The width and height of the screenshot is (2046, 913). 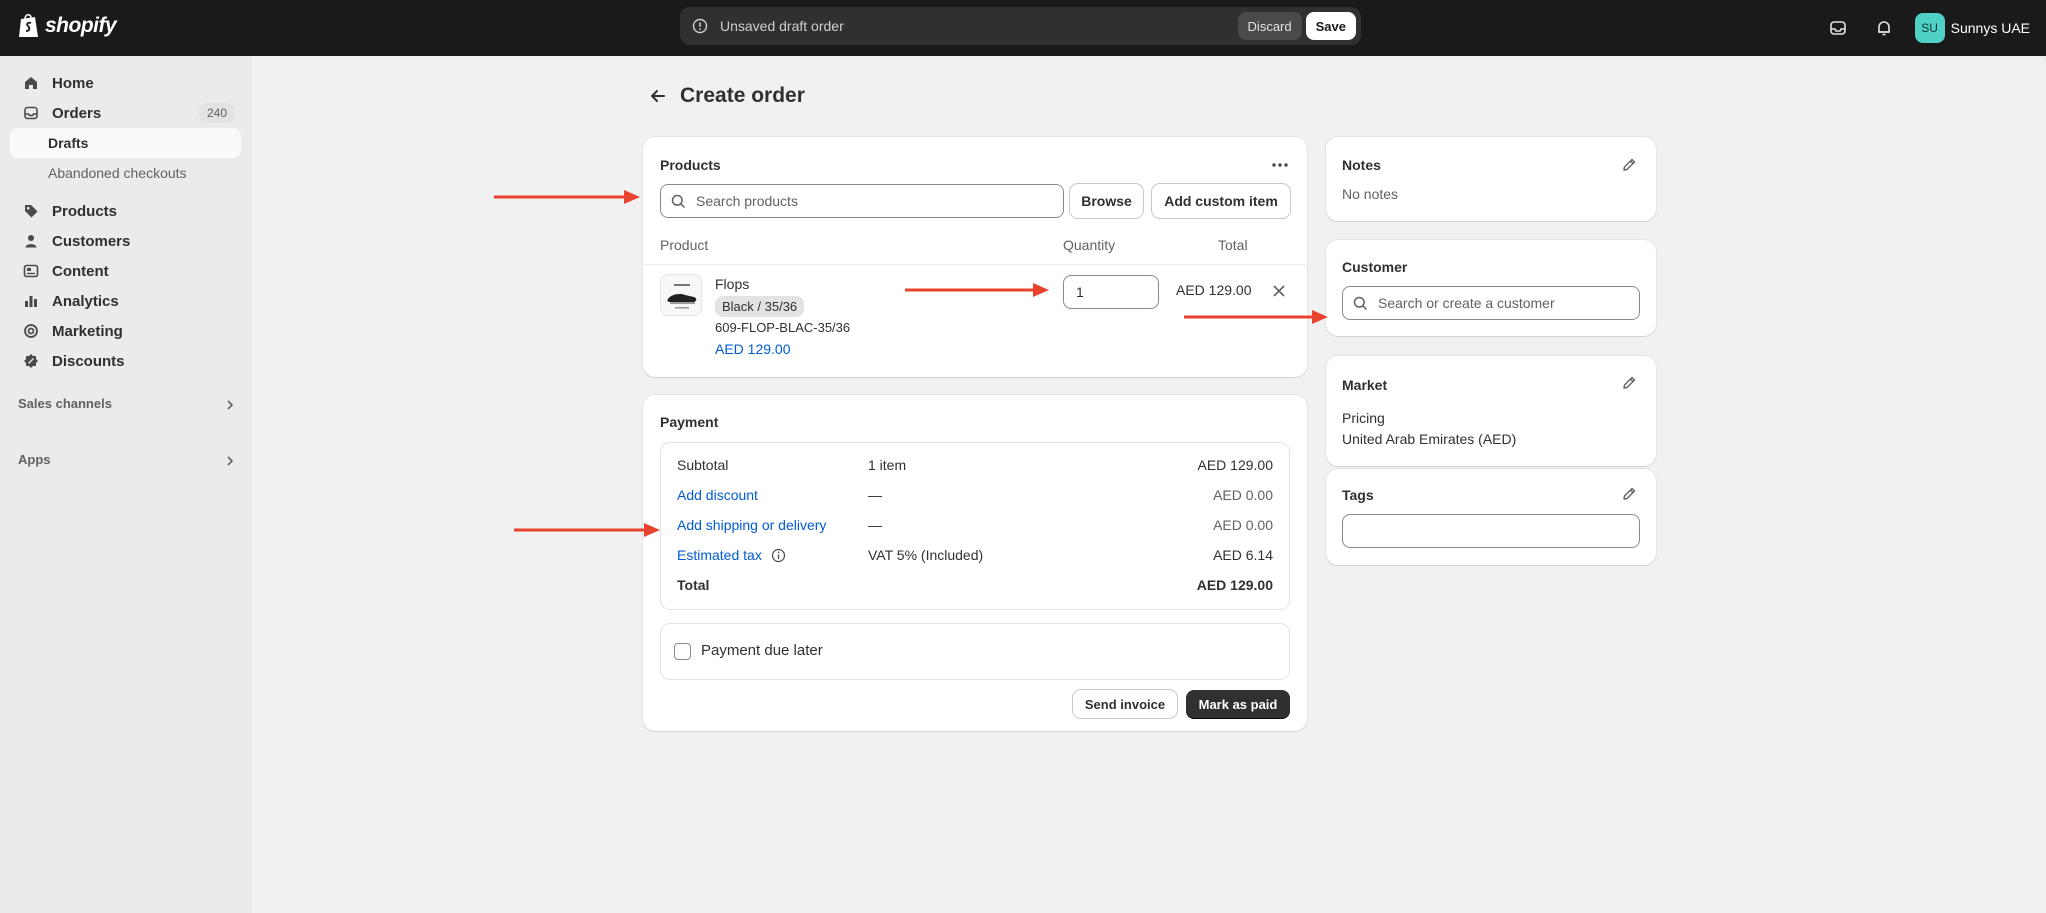 I want to click on sidebar-item-label: Analytics, so click(x=85, y=301).